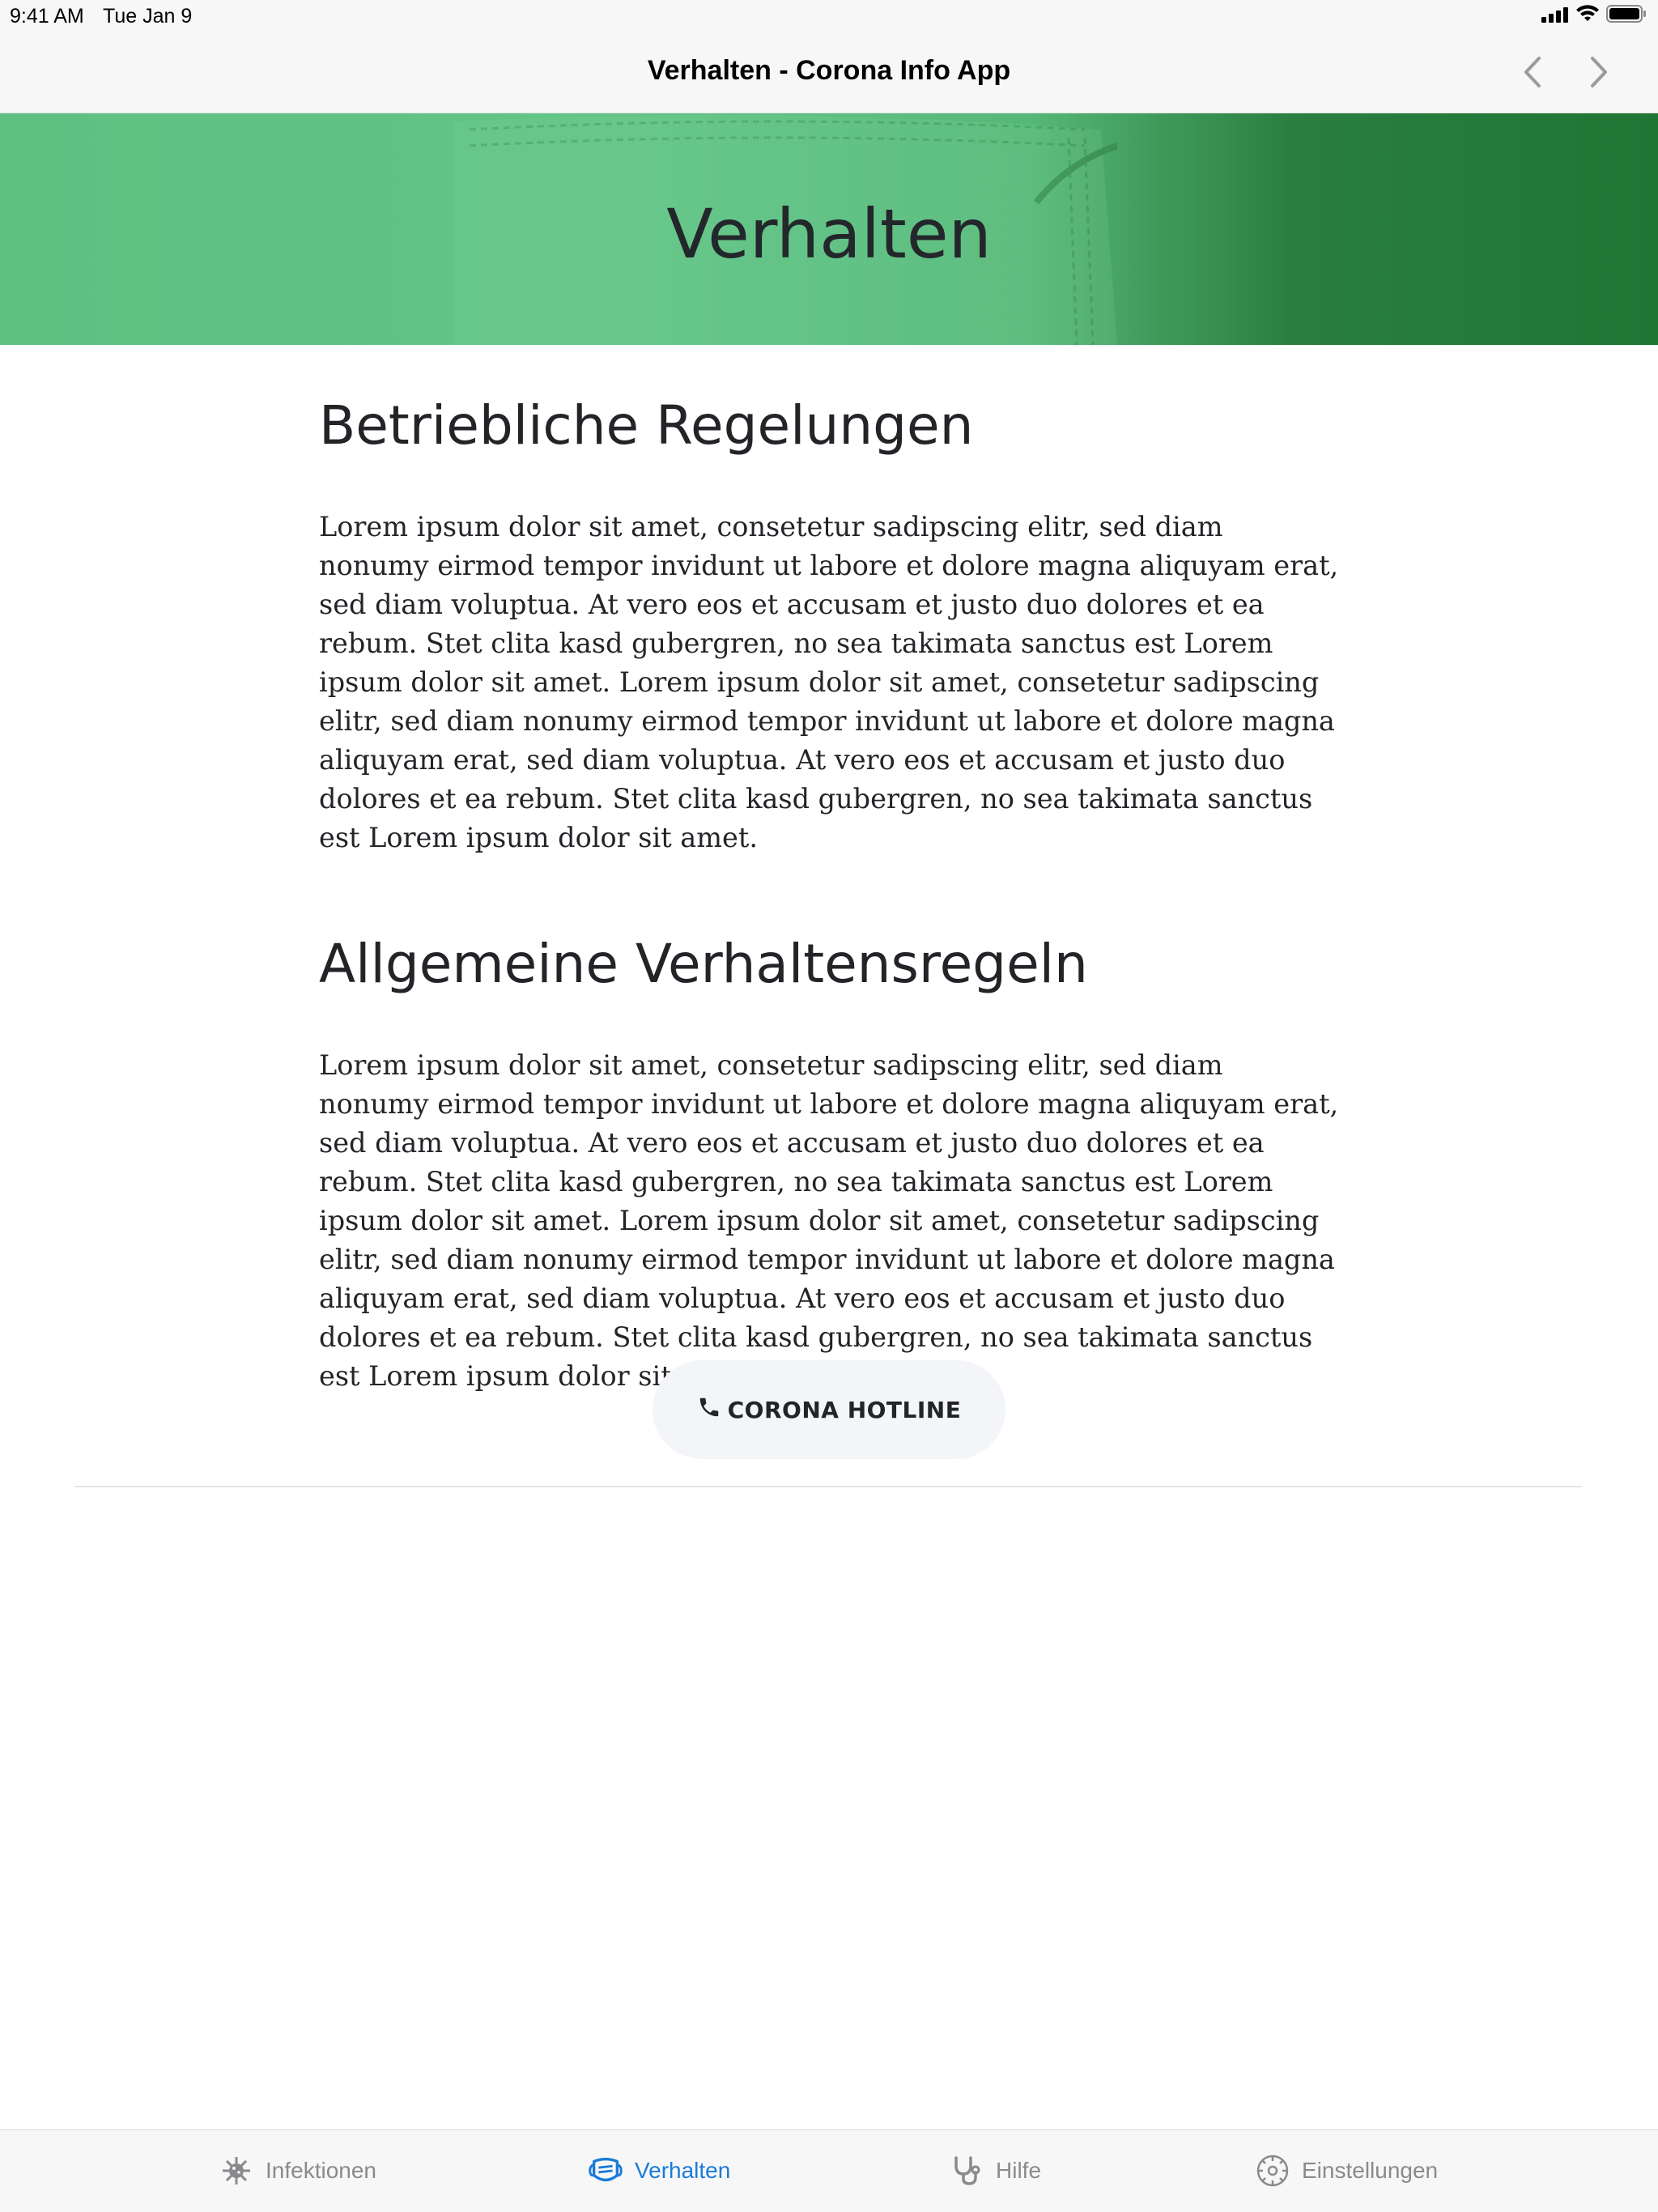 The width and height of the screenshot is (1658, 2212). What do you see at coordinates (1532, 72) in the screenshot?
I see `chevron-left-icon` at bounding box center [1532, 72].